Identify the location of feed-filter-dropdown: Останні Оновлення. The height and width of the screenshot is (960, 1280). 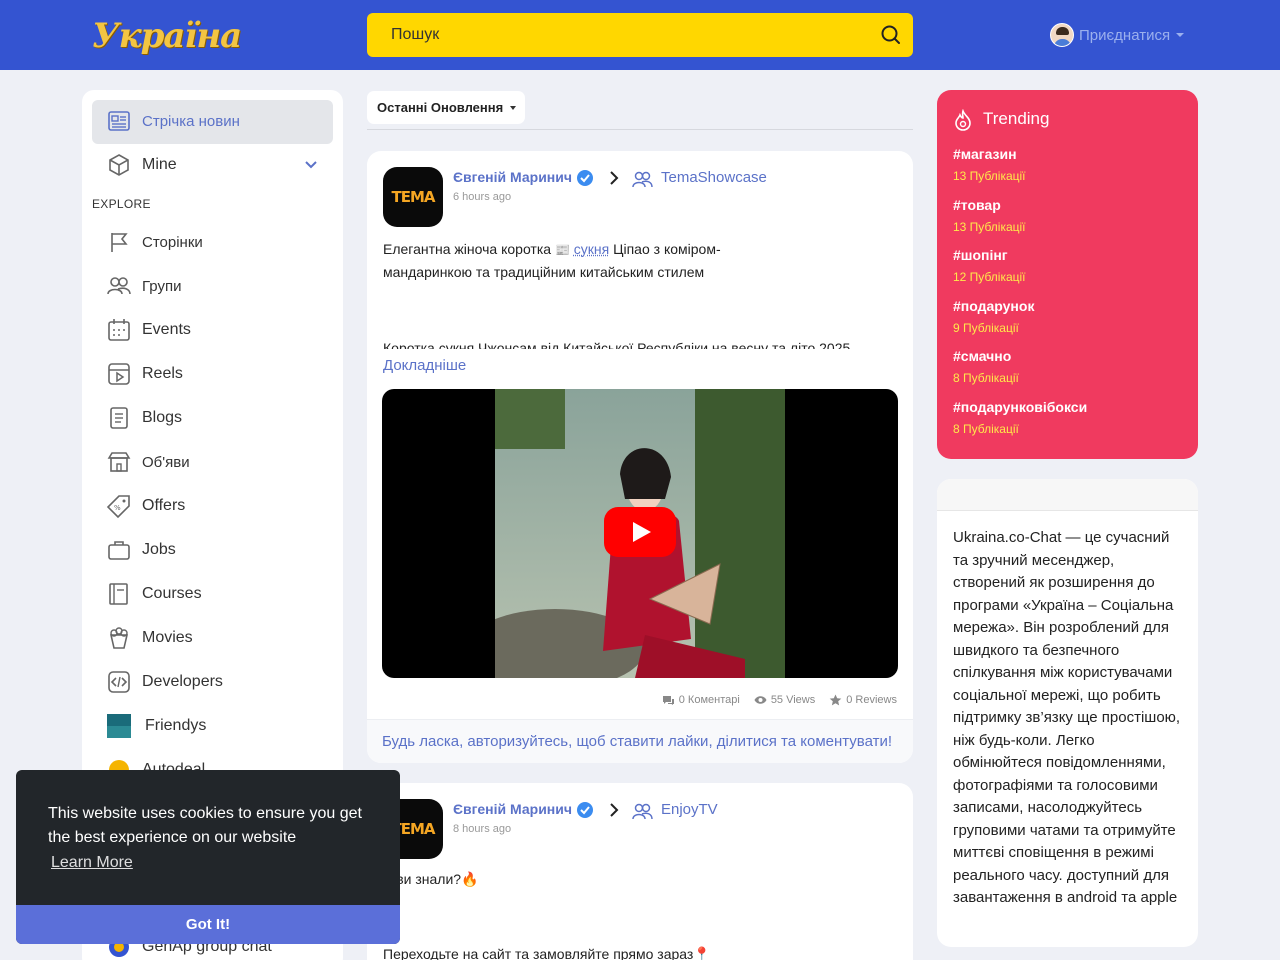
(446, 107).